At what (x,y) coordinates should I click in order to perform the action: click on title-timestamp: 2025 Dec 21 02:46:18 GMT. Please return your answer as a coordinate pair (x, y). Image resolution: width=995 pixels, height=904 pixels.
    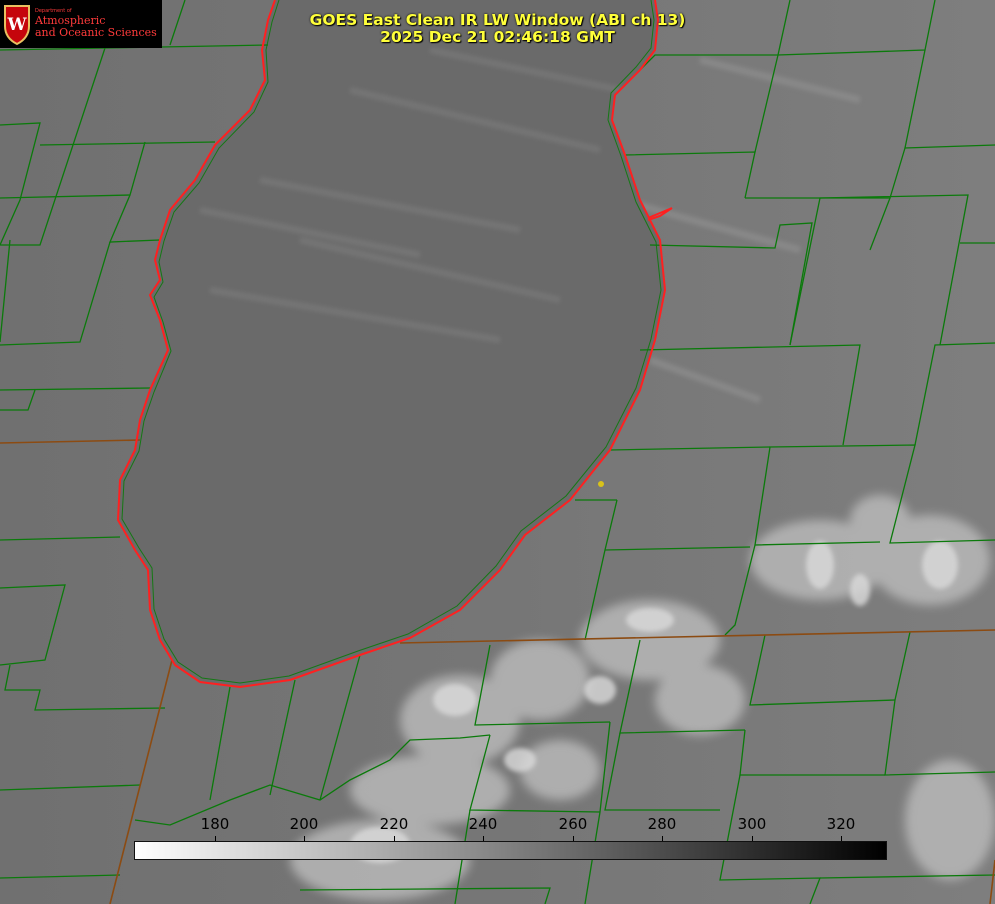
    Looking at the image, I should click on (497, 37).